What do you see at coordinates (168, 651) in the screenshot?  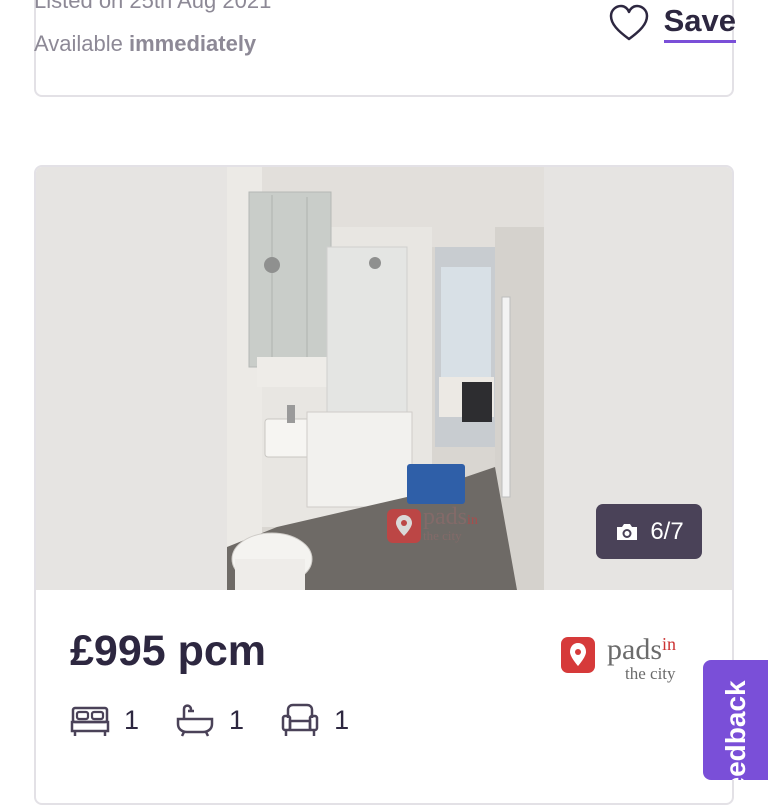 I see `listing-price: £995 pcm` at bounding box center [168, 651].